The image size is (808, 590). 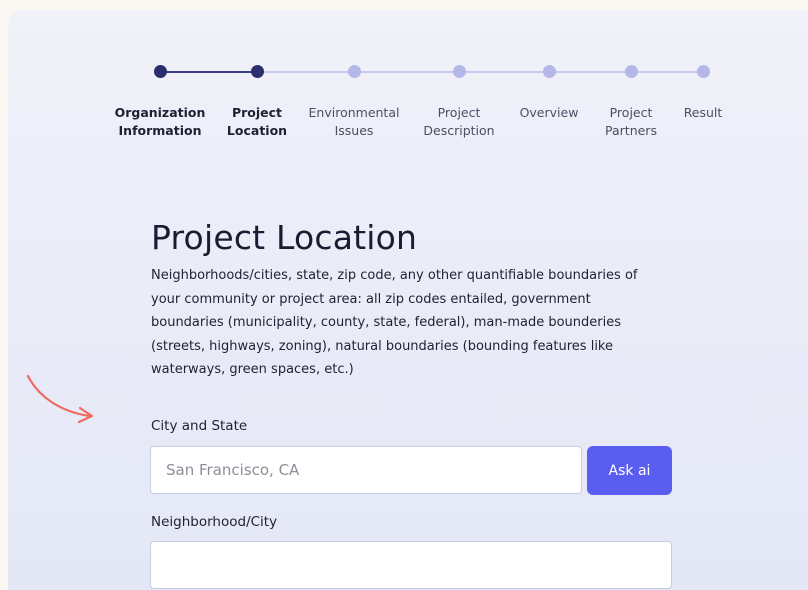 What do you see at coordinates (284, 237) in the screenshot?
I see `page-title: Project Location` at bounding box center [284, 237].